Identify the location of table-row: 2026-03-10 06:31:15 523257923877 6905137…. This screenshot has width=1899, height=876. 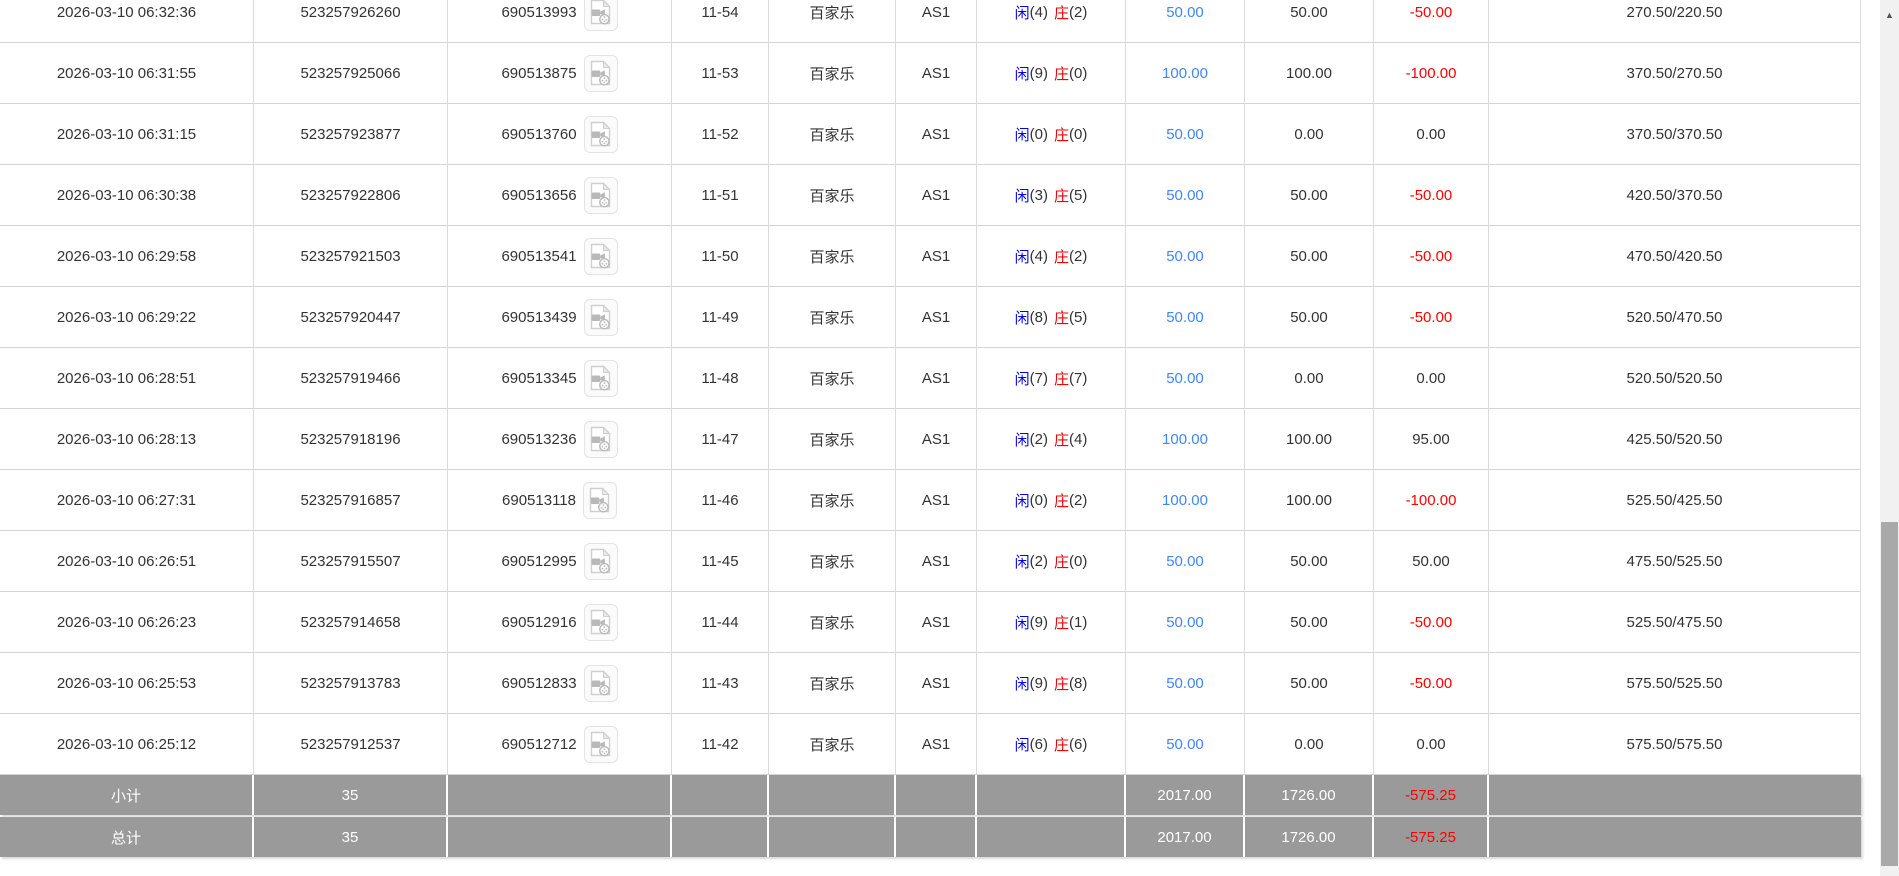
(930, 134).